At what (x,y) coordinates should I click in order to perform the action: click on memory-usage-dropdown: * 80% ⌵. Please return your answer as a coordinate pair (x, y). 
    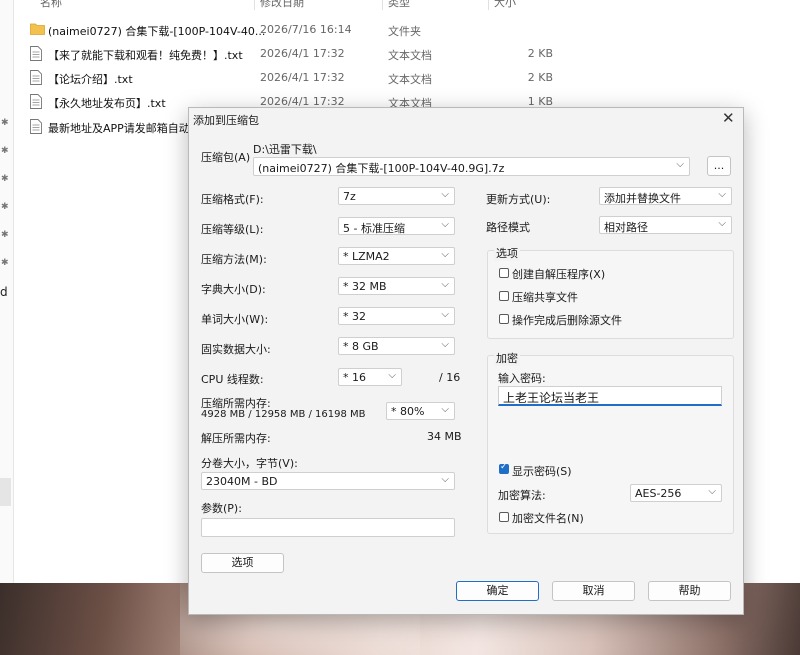
    Looking at the image, I should click on (420, 411).